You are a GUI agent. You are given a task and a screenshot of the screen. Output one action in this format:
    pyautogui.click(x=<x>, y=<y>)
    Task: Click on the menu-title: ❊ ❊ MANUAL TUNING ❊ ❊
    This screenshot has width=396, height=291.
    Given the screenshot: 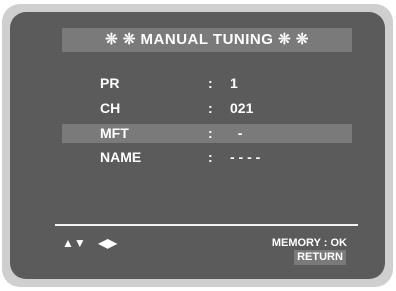 What is the action you would take?
    pyautogui.click(x=207, y=39)
    